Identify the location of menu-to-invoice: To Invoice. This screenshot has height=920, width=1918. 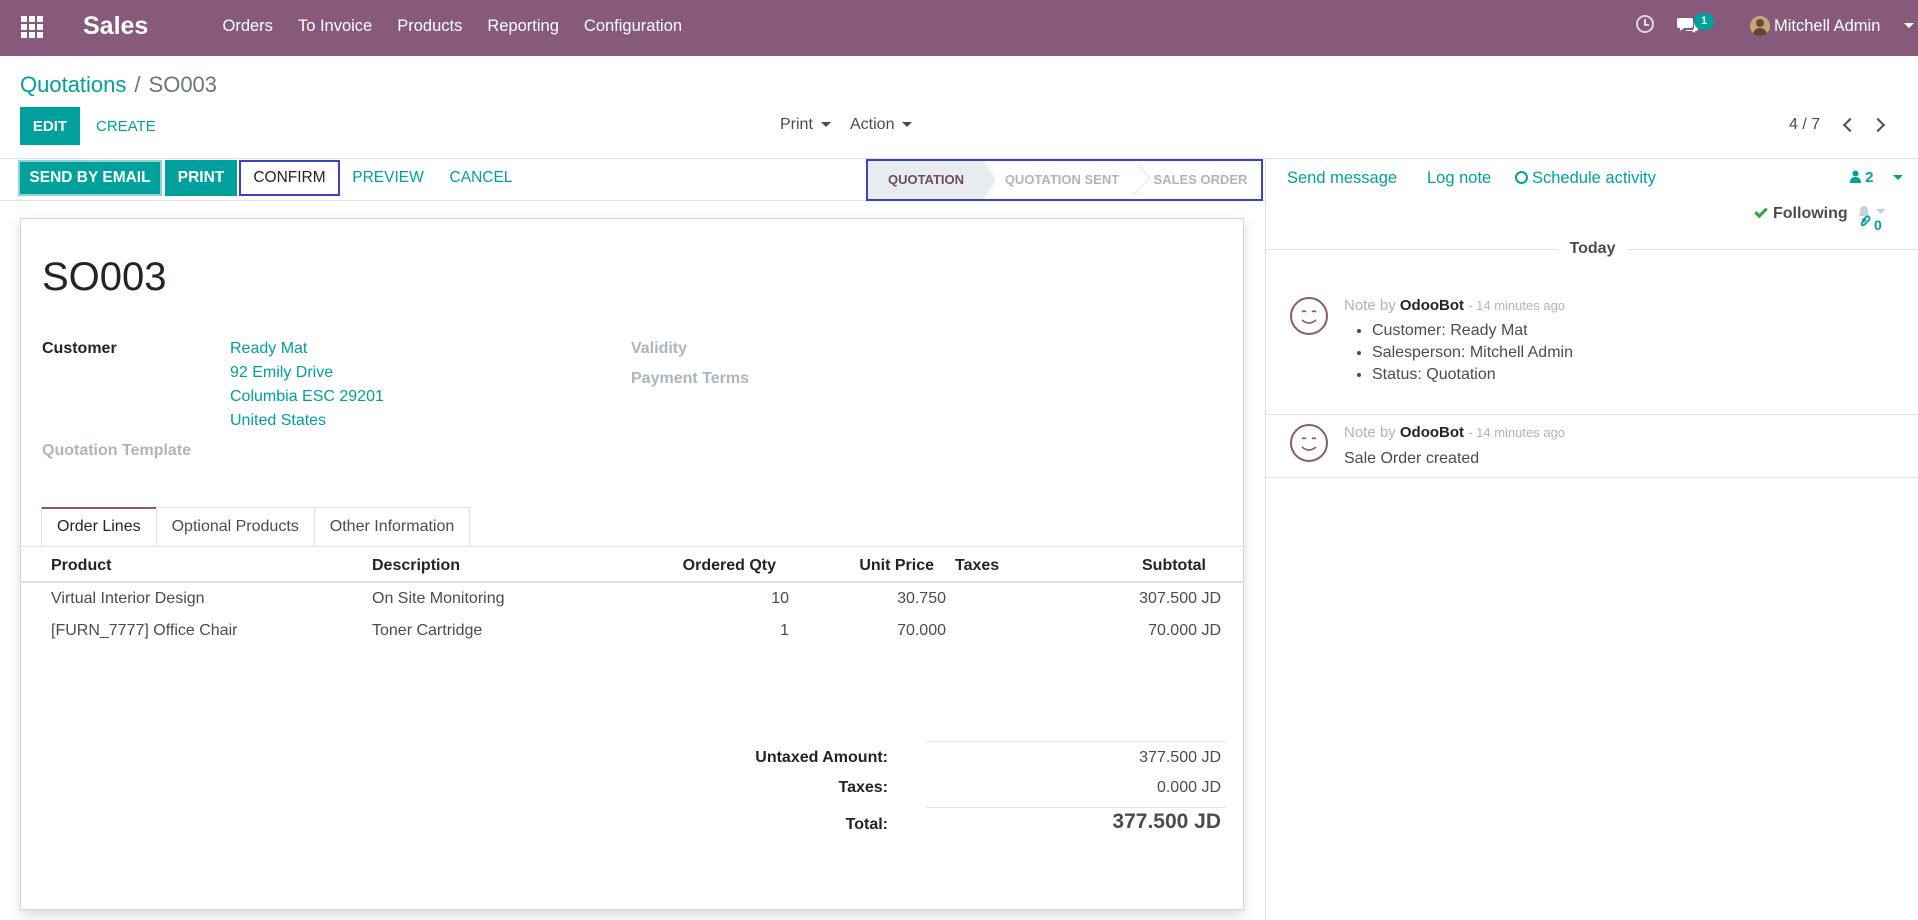
(334, 28).